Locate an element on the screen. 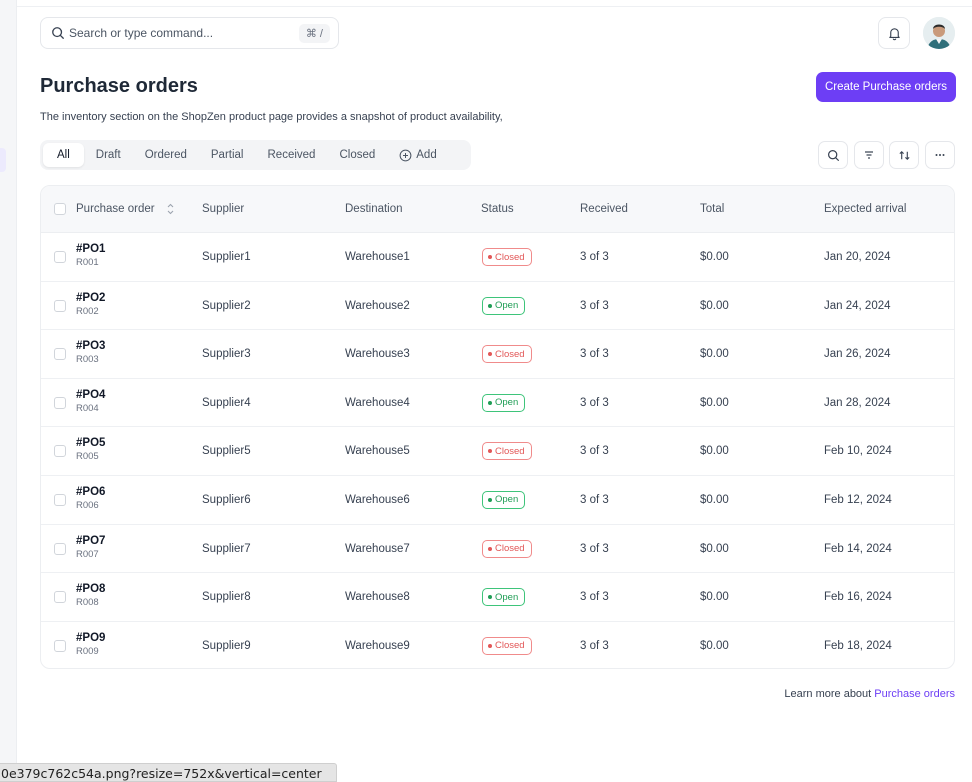 This screenshot has width=972, height=782. notifications-button is located at coordinates (894, 33).